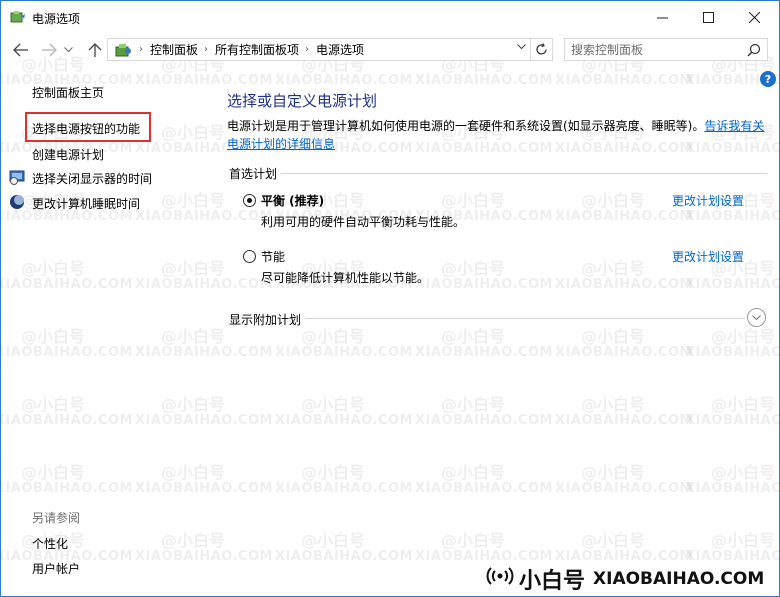  I want to click on address-bar: › 控制面板 › 所有控制面板项 › 电源选项, so click(319, 49).